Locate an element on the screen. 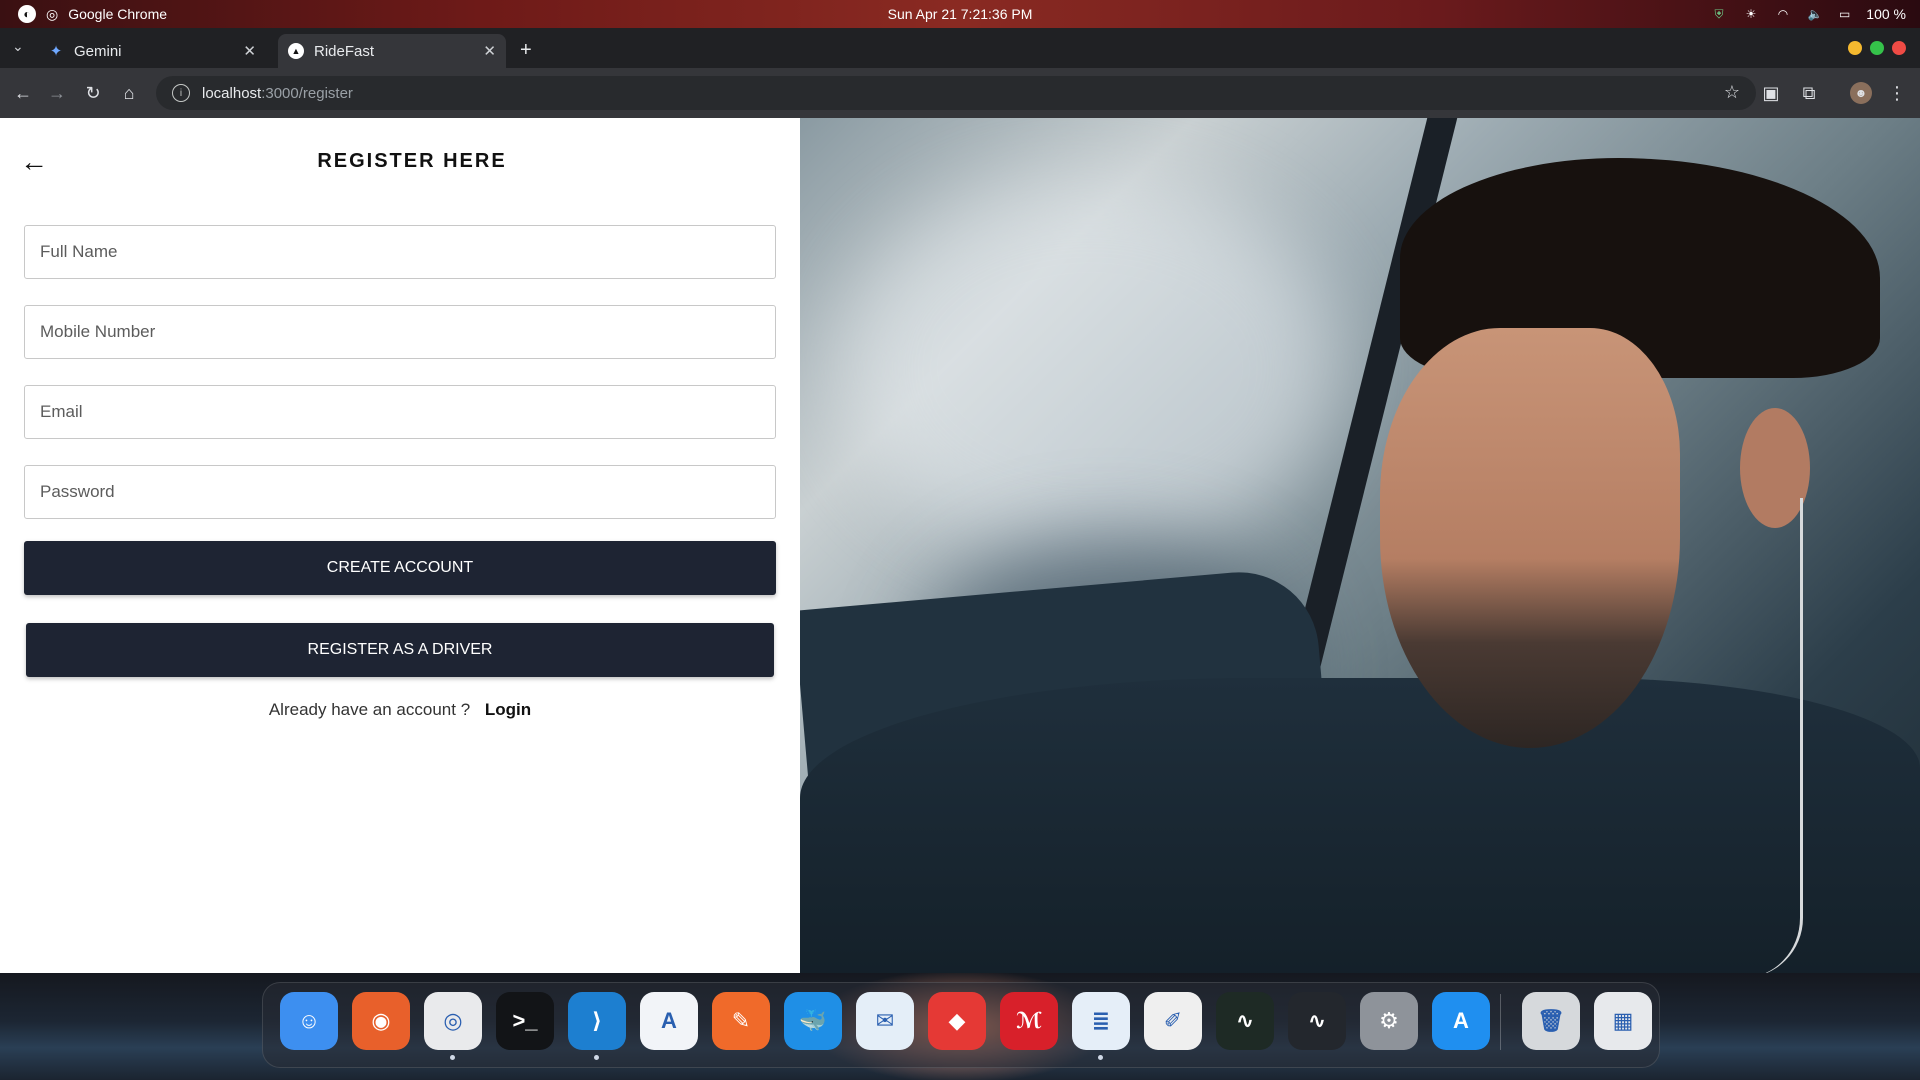 Image resolution: width=1920 pixels, height=1080 pixels. trash-dock-icon: 🗑 is located at coordinates (1551, 1021).